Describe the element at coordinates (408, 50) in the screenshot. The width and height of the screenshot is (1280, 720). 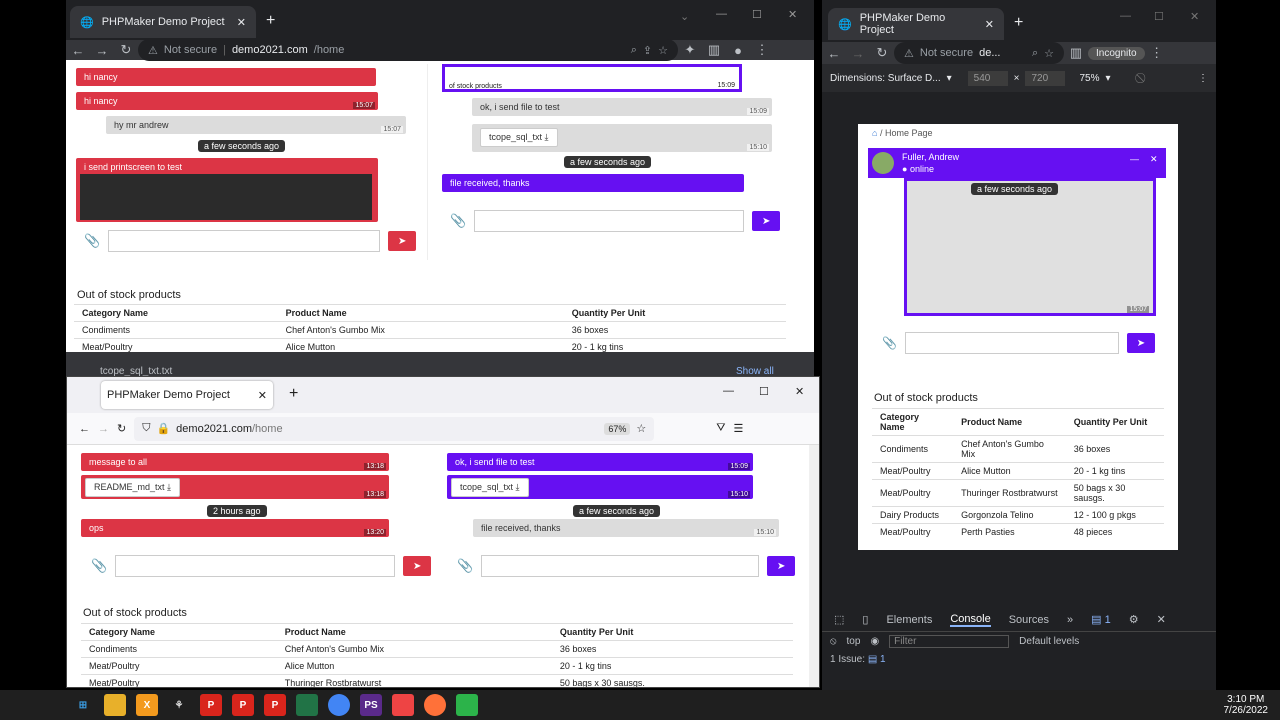
I see `omnibox: ⚠ Not secure | demo2021.com/home ⌕ ⇪ ☆` at that location.